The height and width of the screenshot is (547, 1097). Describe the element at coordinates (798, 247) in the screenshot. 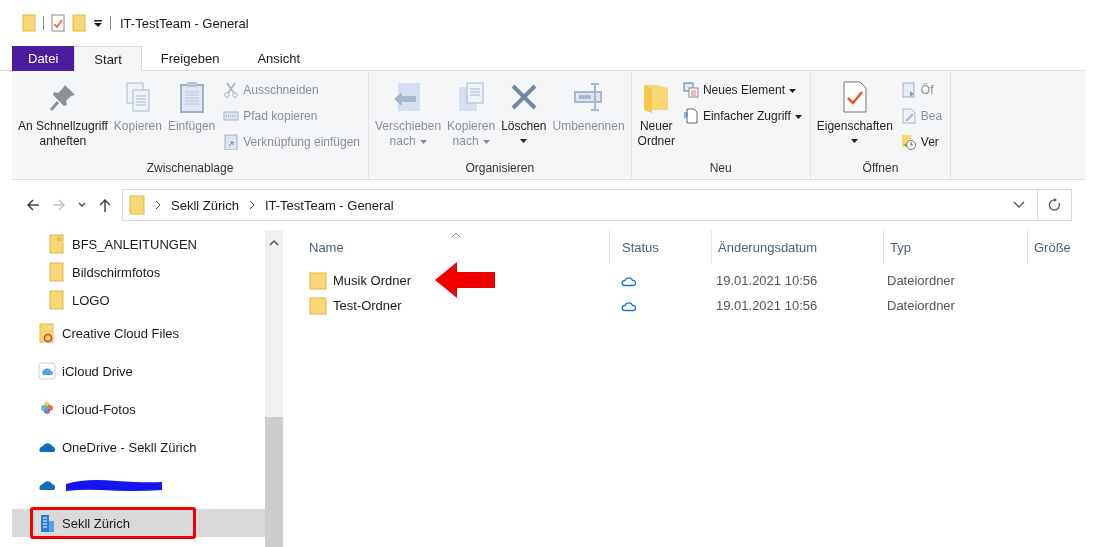

I see `column-header: Änderungsdatum` at that location.